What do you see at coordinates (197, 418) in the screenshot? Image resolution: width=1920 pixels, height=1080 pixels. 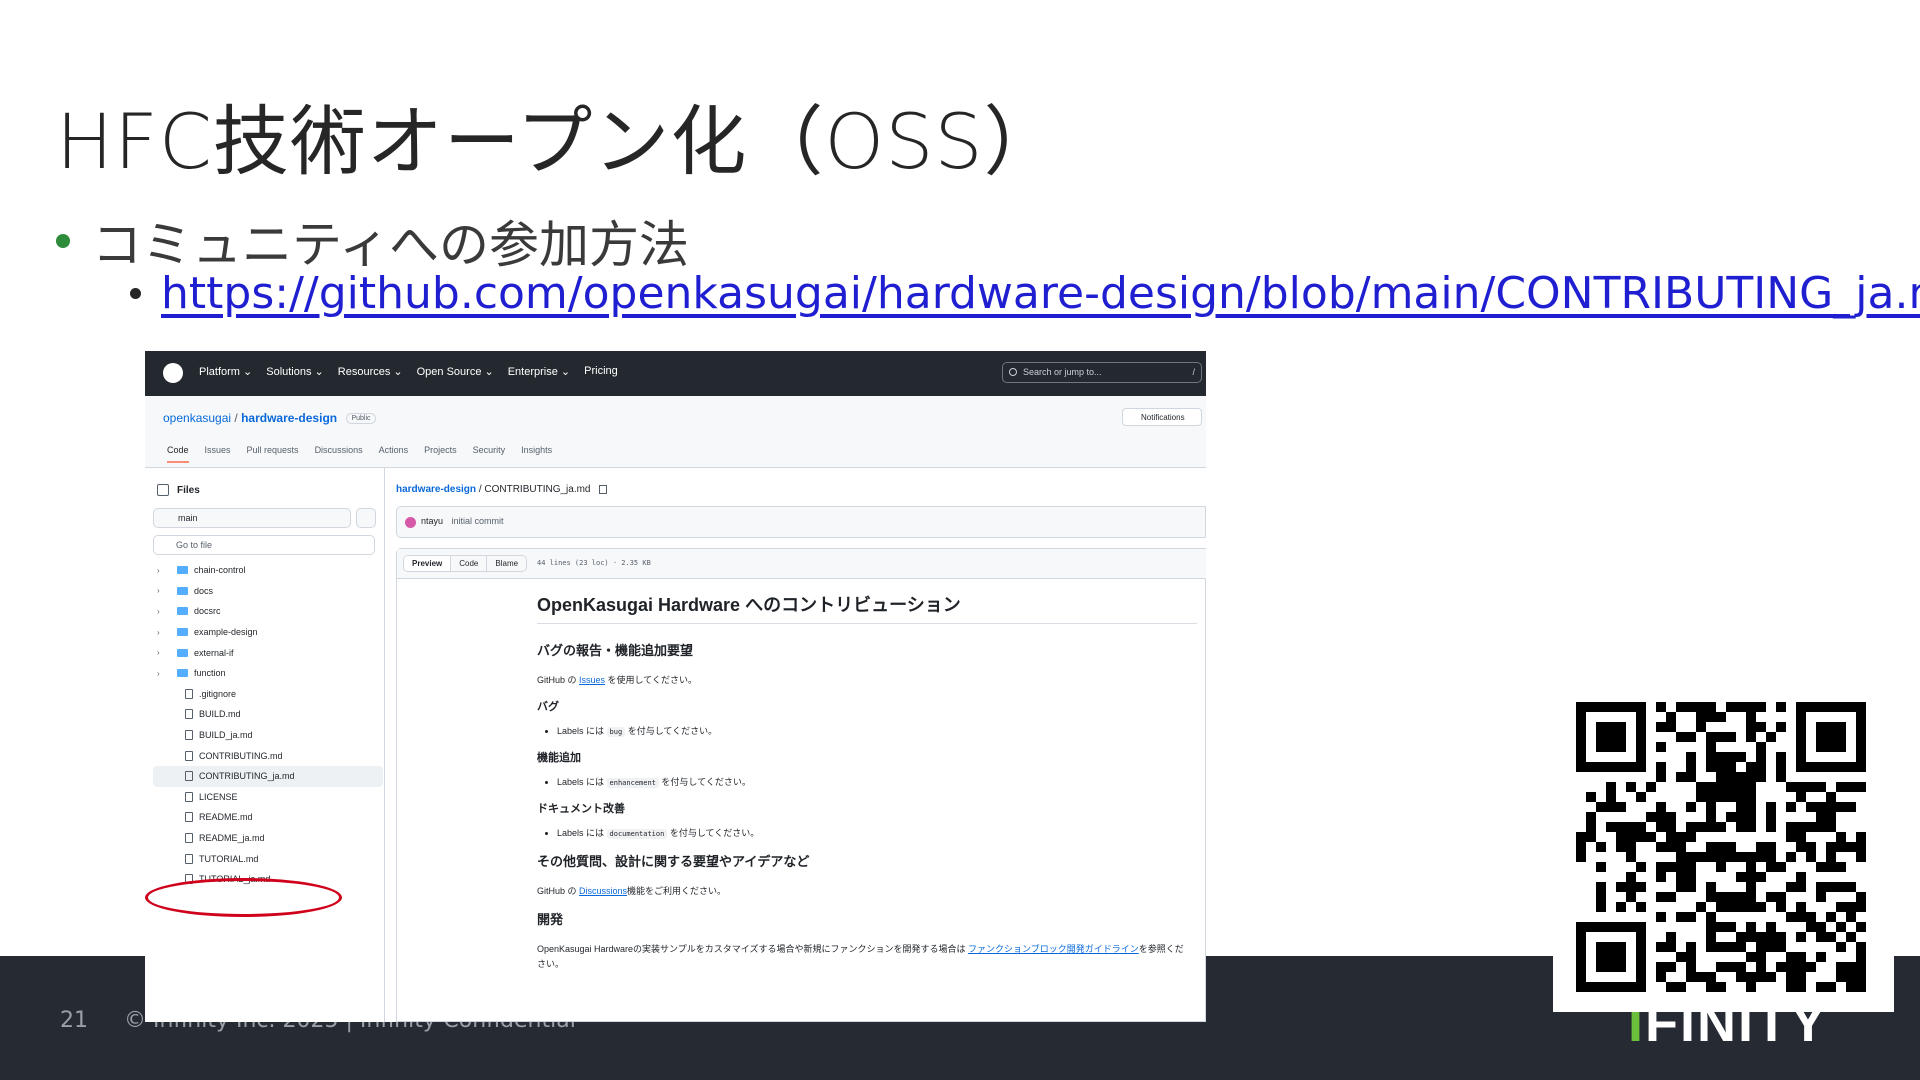 I see `repo-owner-link: openkasugai` at bounding box center [197, 418].